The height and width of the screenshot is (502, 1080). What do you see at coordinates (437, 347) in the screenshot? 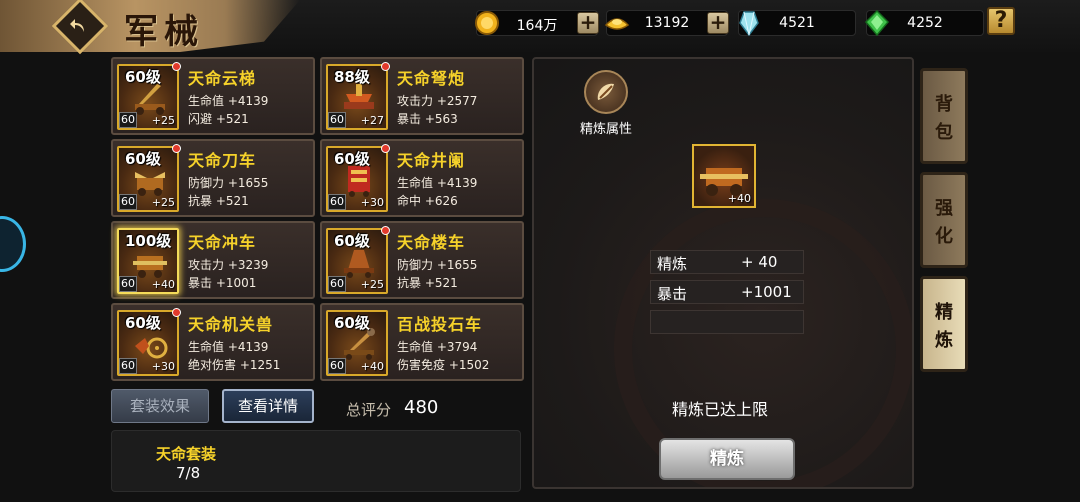
I see `item-stat-1: 生命值 +3794` at bounding box center [437, 347].